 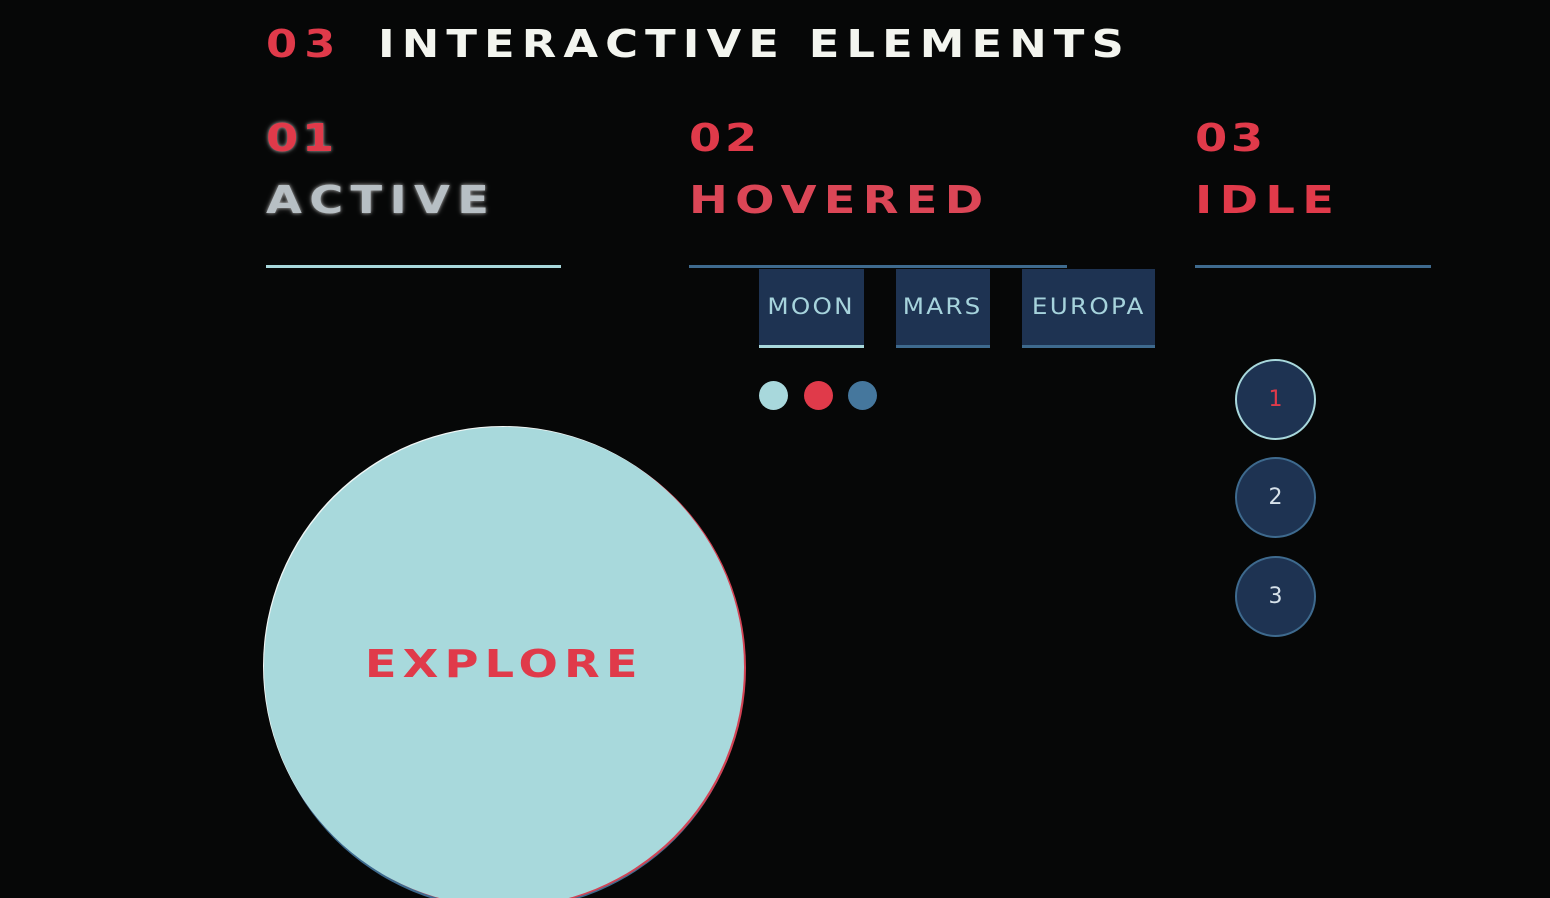 I want to click on number-button-2: 2, so click(x=1275, y=497).